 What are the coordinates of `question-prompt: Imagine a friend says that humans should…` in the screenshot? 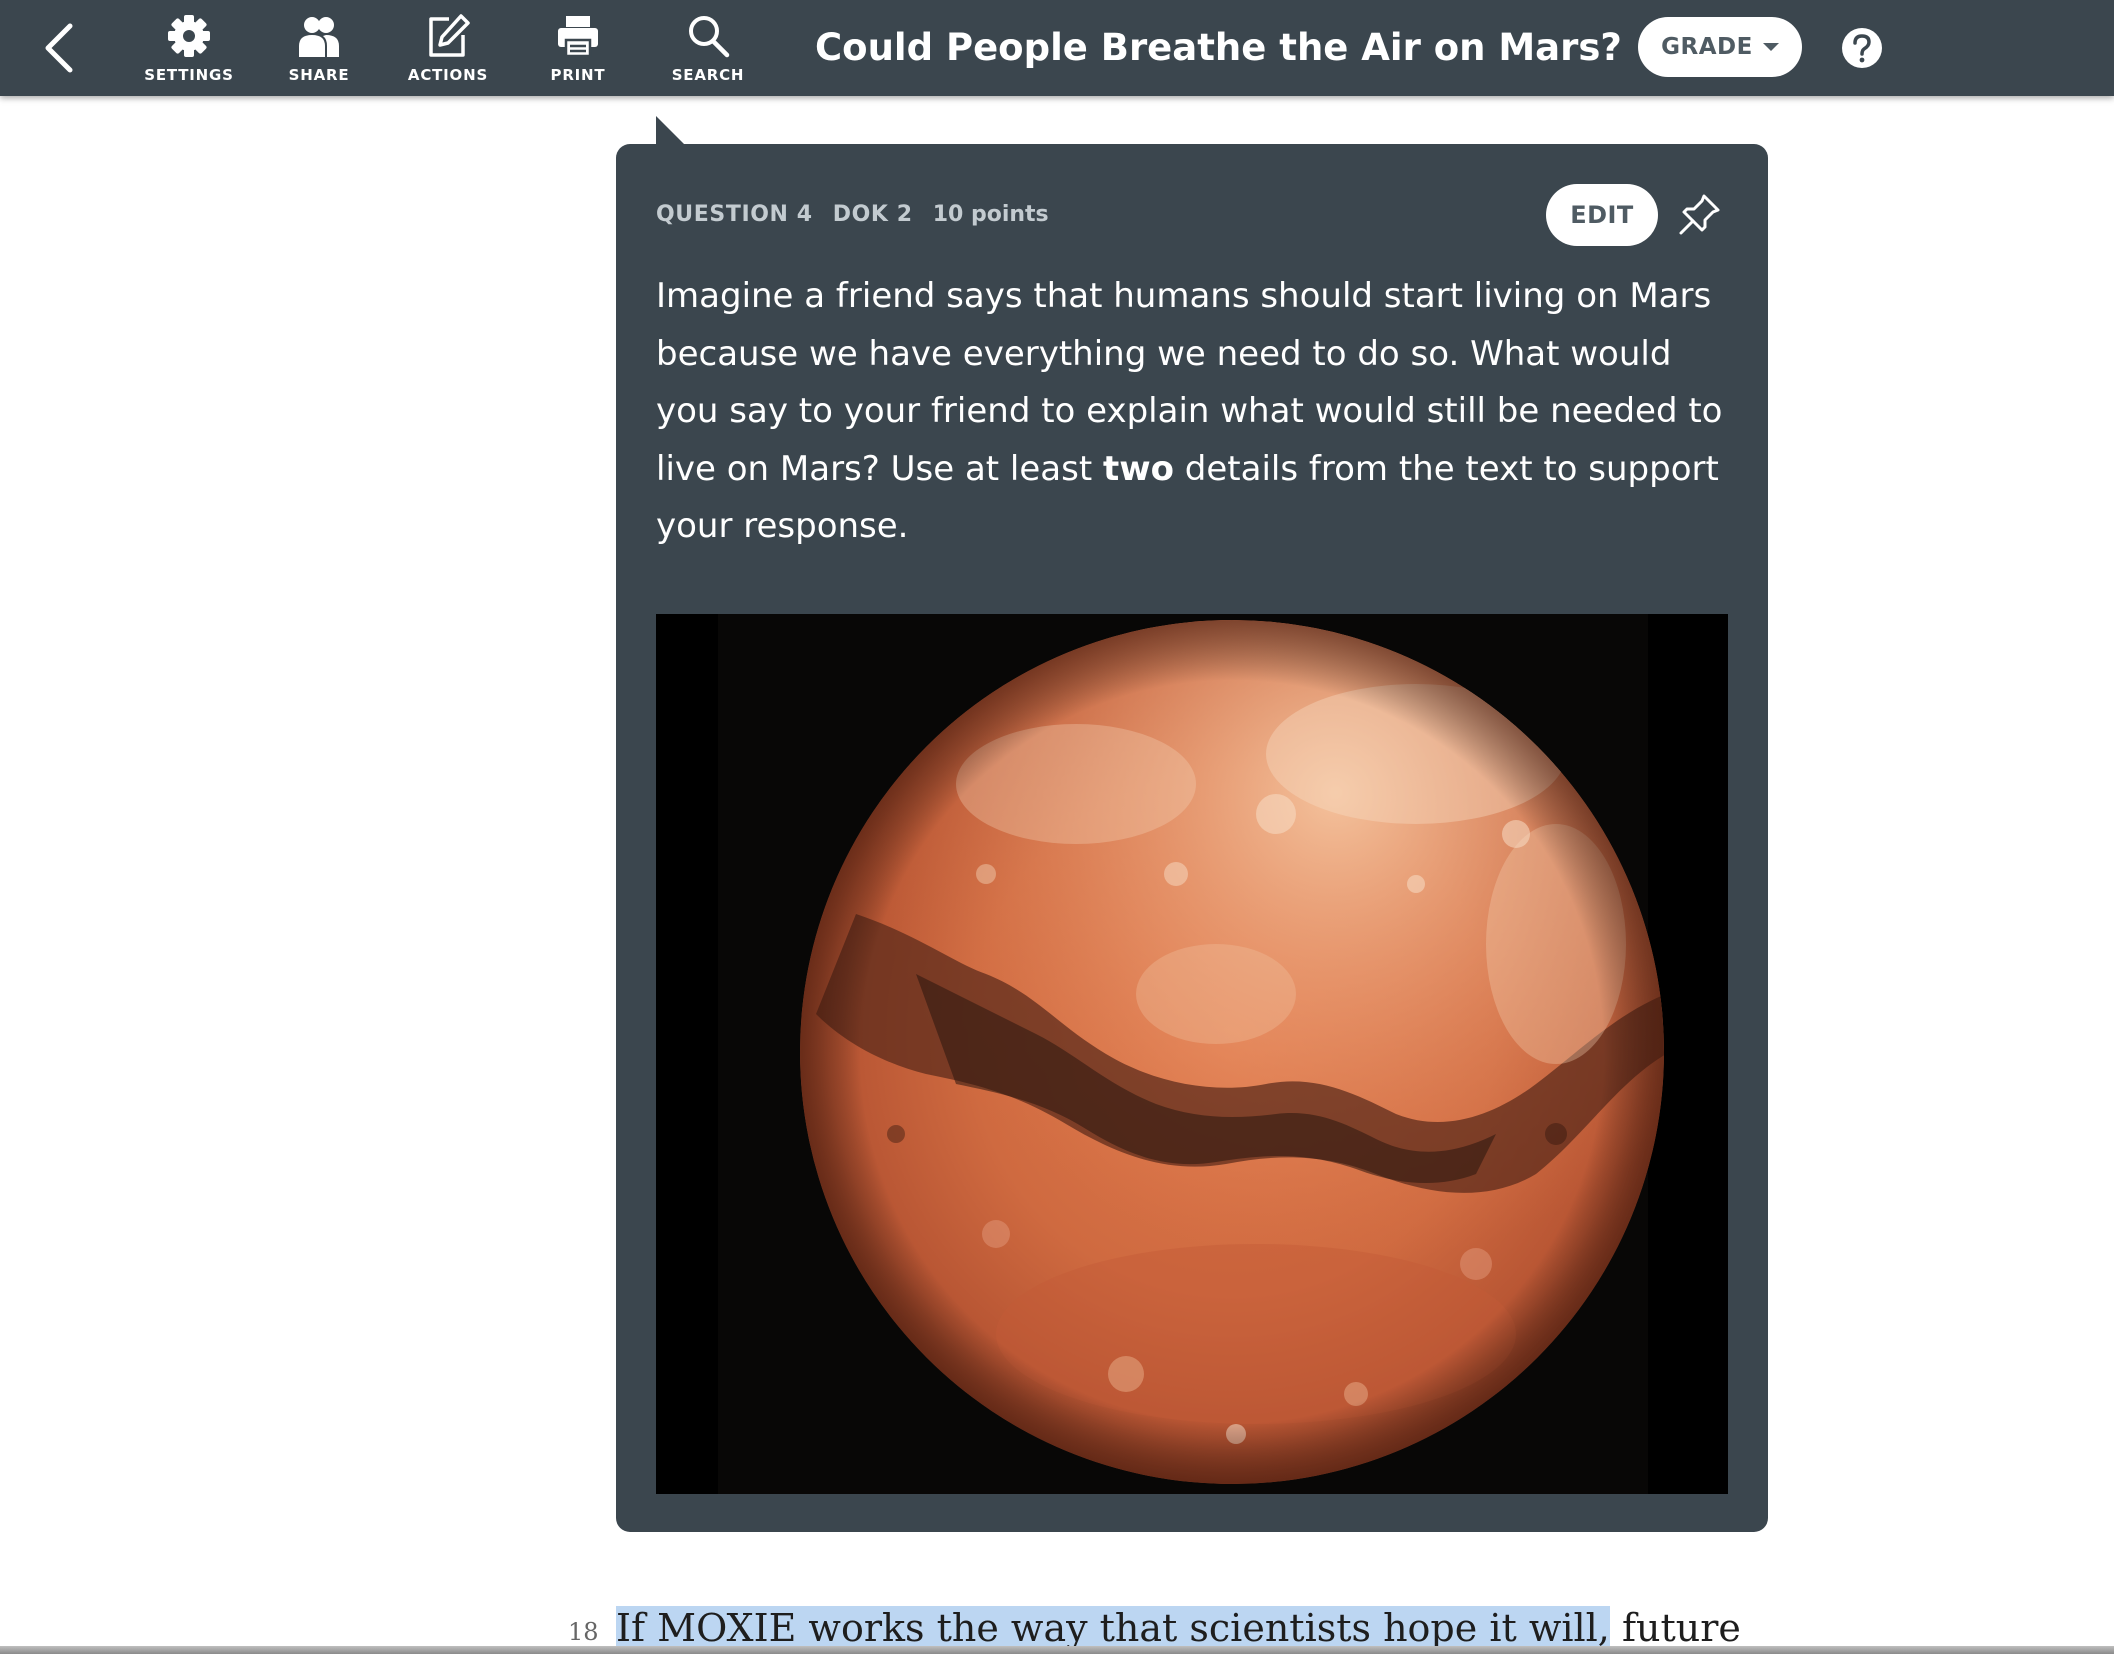 It's located at (1192, 412).